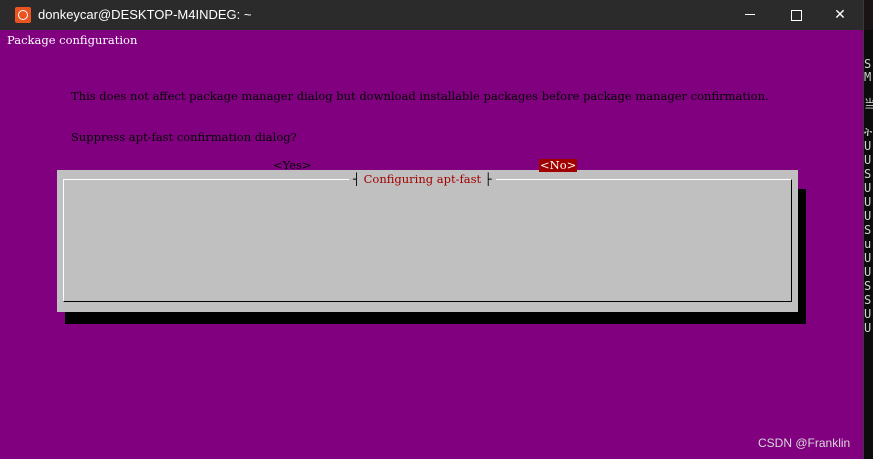 This screenshot has width=873, height=459. I want to click on close-icon: ✕, so click(840, 15).